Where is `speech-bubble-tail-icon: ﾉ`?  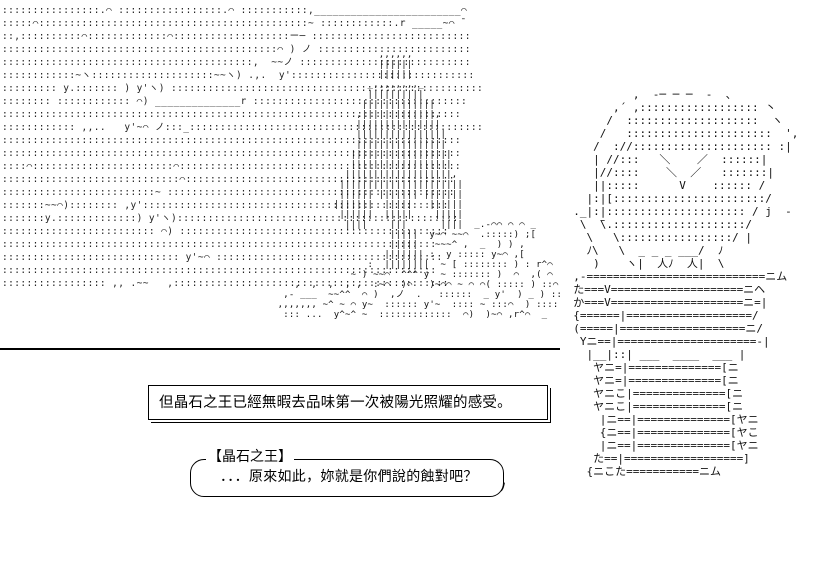
speech-bubble-tail-icon: ﾉ is located at coordinates (503, 487).